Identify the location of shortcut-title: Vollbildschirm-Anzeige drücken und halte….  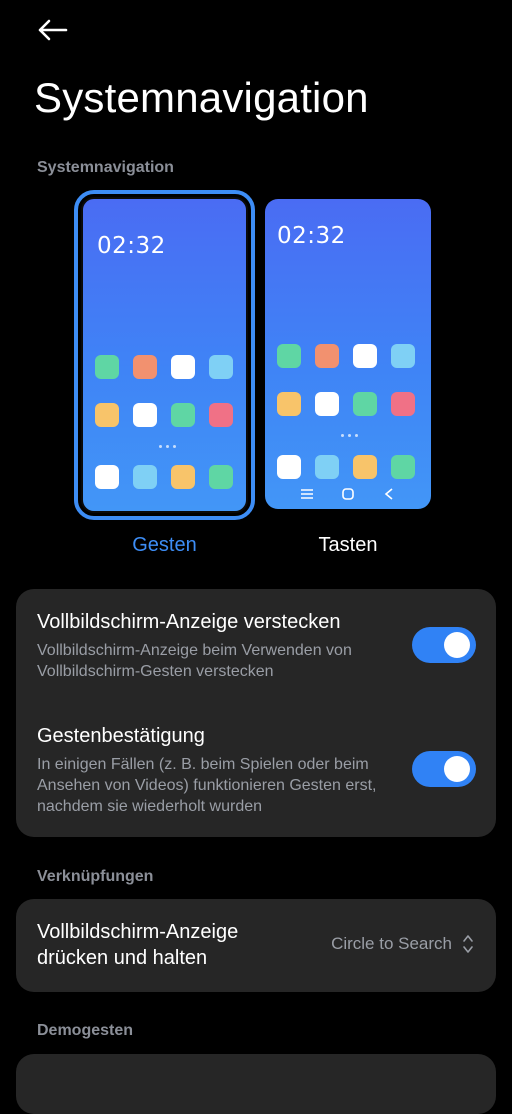
(138, 945).